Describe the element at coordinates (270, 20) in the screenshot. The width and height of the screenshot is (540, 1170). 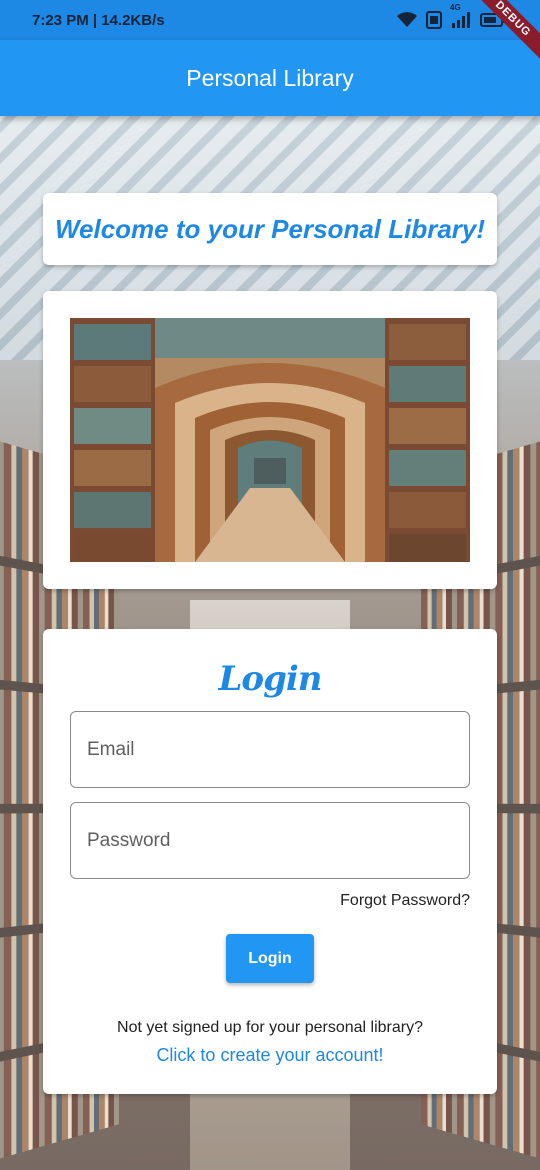
I see `status-bar: 7:23 PM | 14.2KB/s 4G` at that location.